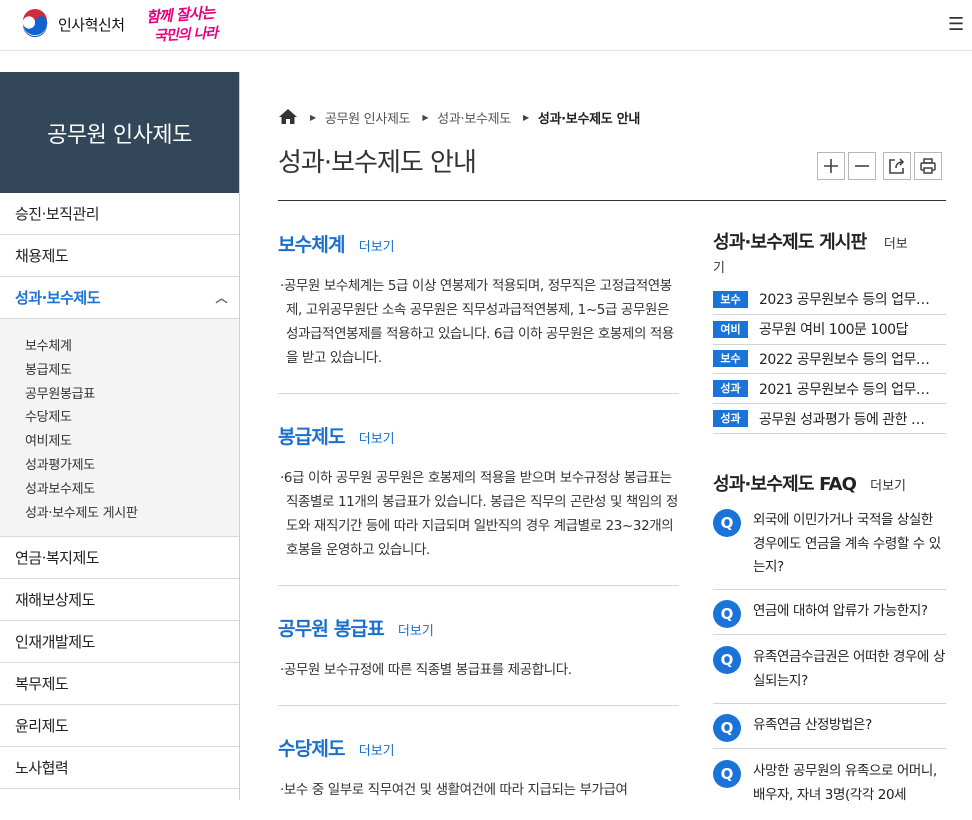 This screenshot has width=972, height=820. What do you see at coordinates (119, 132) in the screenshot?
I see `sidebar-title: 공무원 인사제도` at bounding box center [119, 132].